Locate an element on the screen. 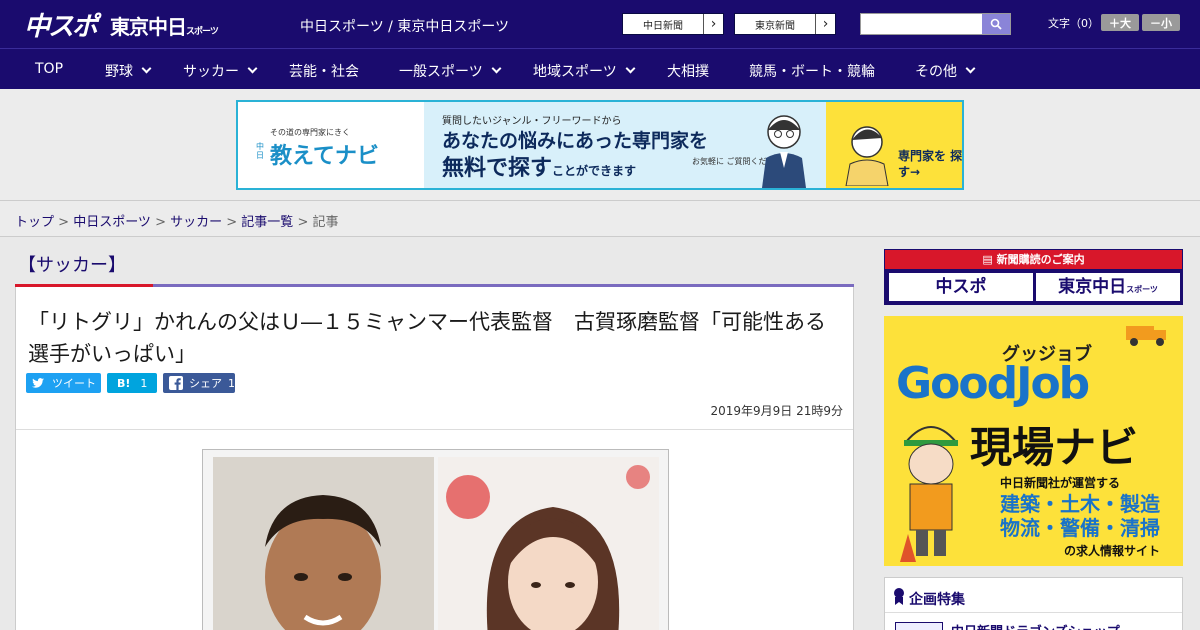  breadcrumb-soccer: サッカー is located at coordinates (196, 222).